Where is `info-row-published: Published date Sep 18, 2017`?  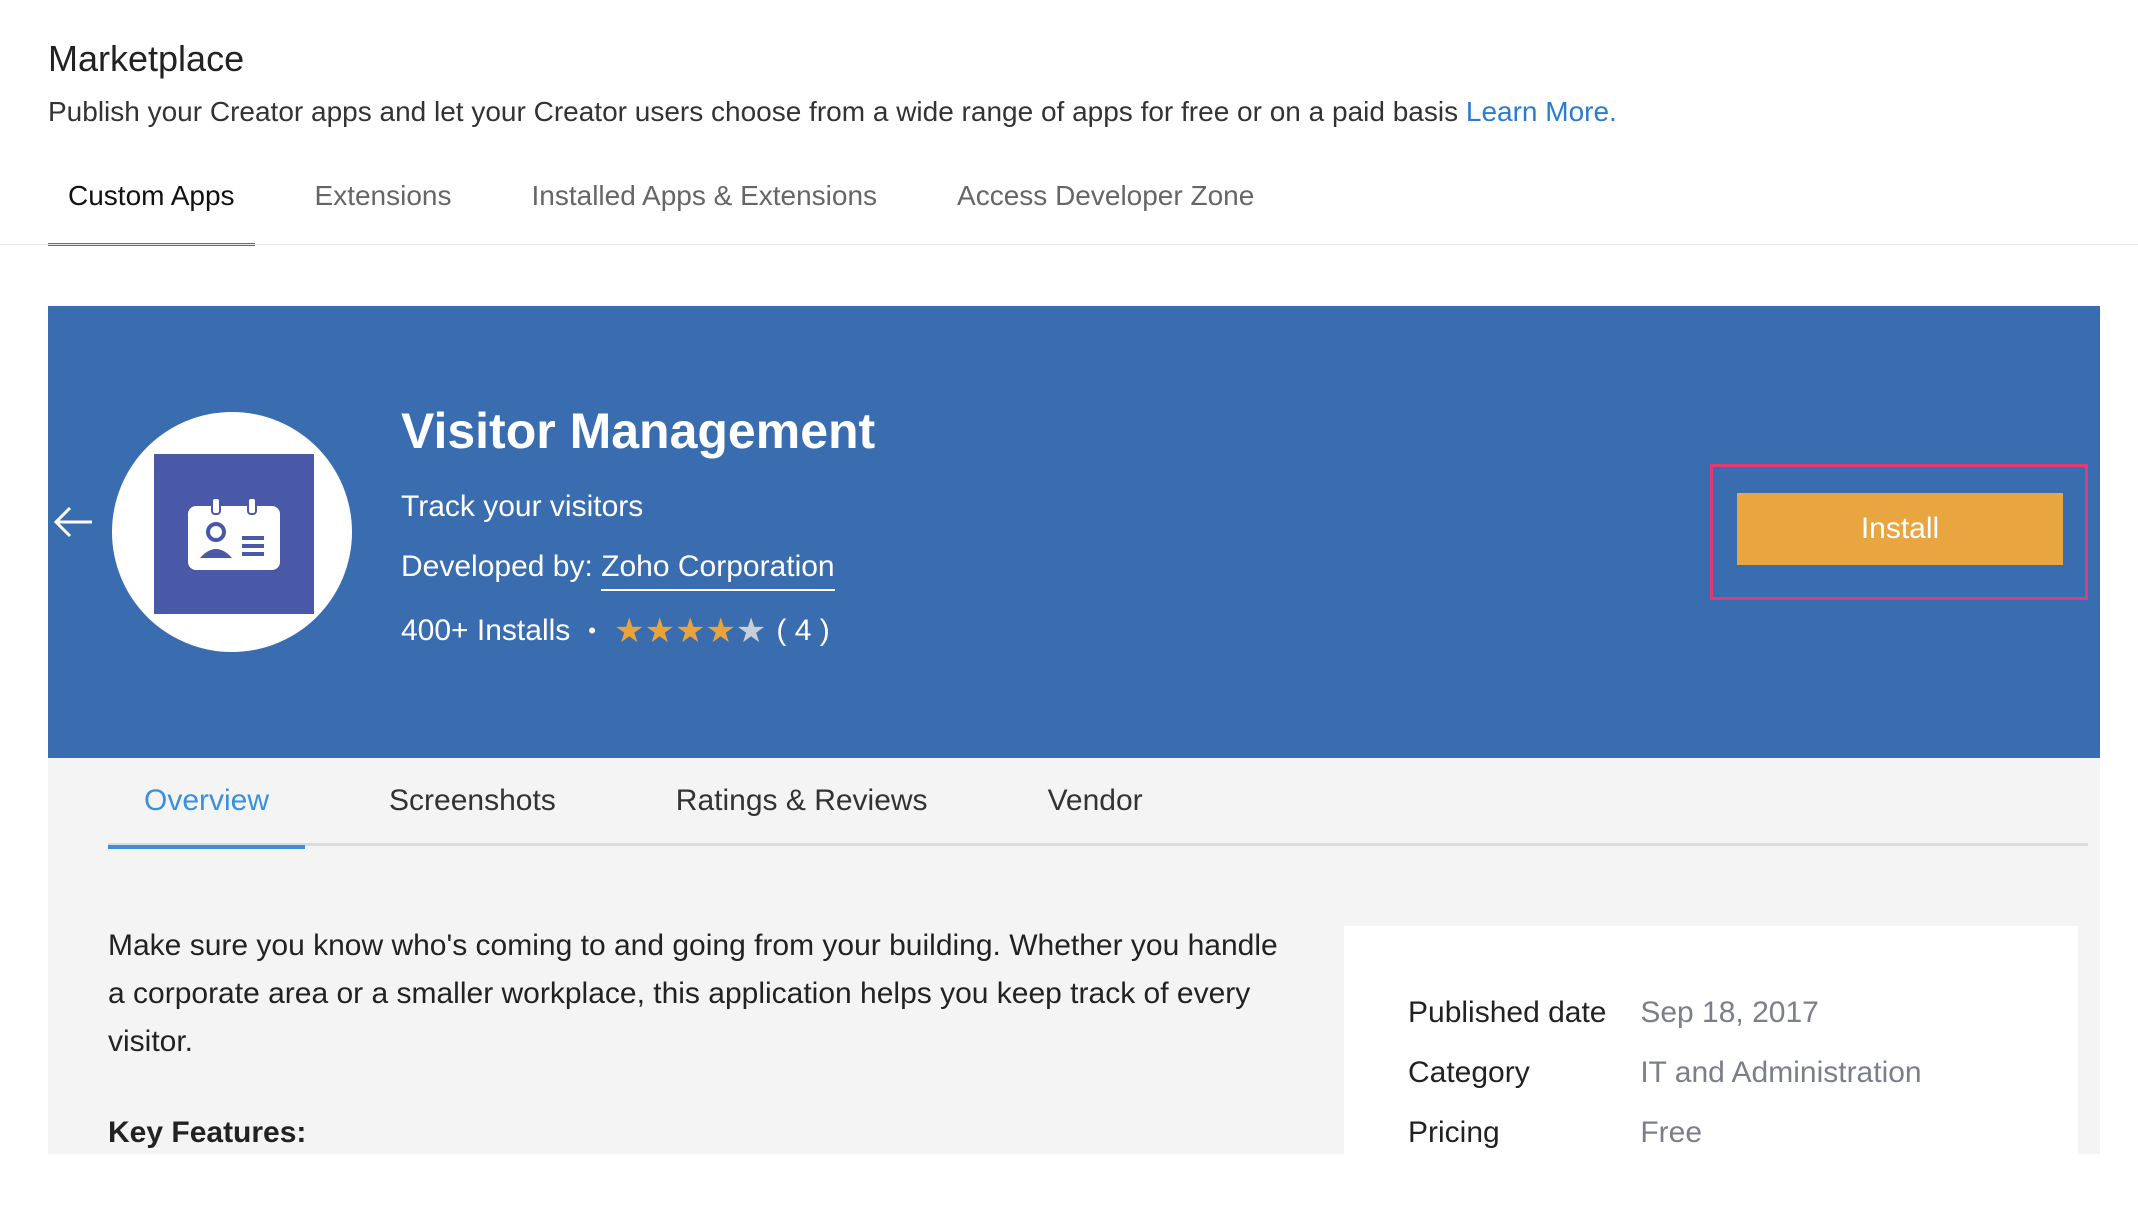
info-row-published: Published date Sep 18, 2017 is located at coordinates (1613, 1013).